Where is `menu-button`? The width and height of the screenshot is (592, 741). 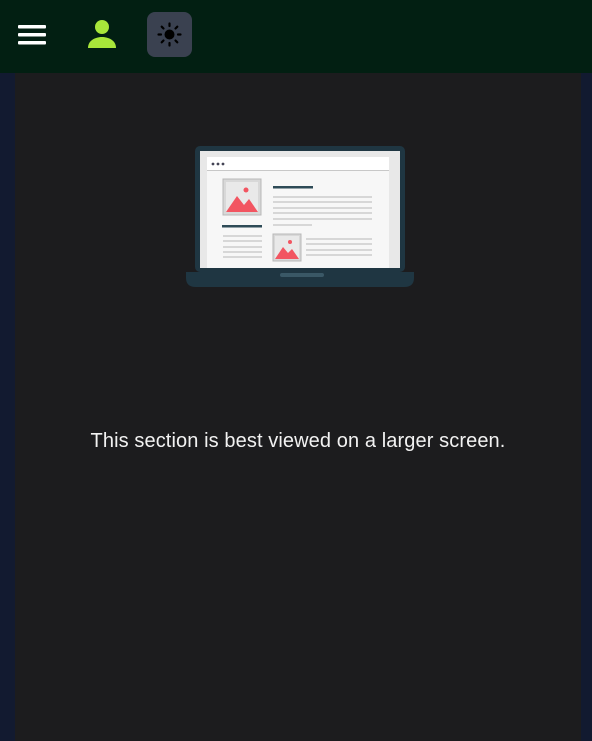
menu-button is located at coordinates (32, 35).